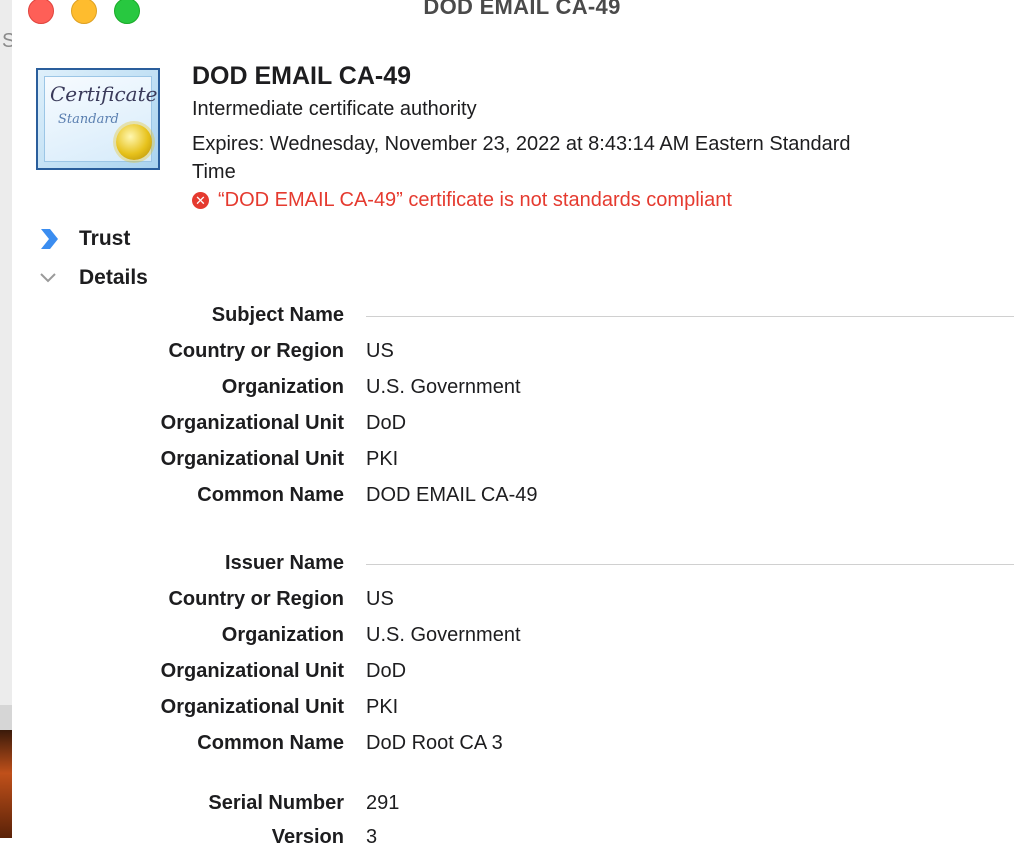 This screenshot has width=1032, height=854. What do you see at coordinates (48, 278) in the screenshot?
I see `chevron-down-icon` at bounding box center [48, 278].